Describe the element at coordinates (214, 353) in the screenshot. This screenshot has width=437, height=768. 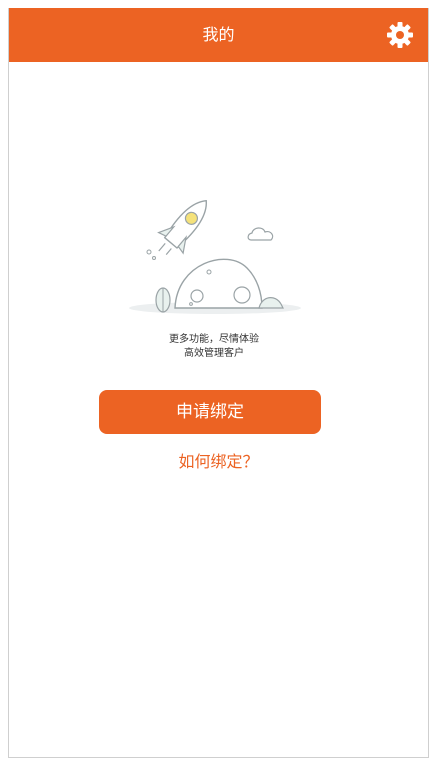
I see `empty-state-line-2: 高效管理客户` at that location.